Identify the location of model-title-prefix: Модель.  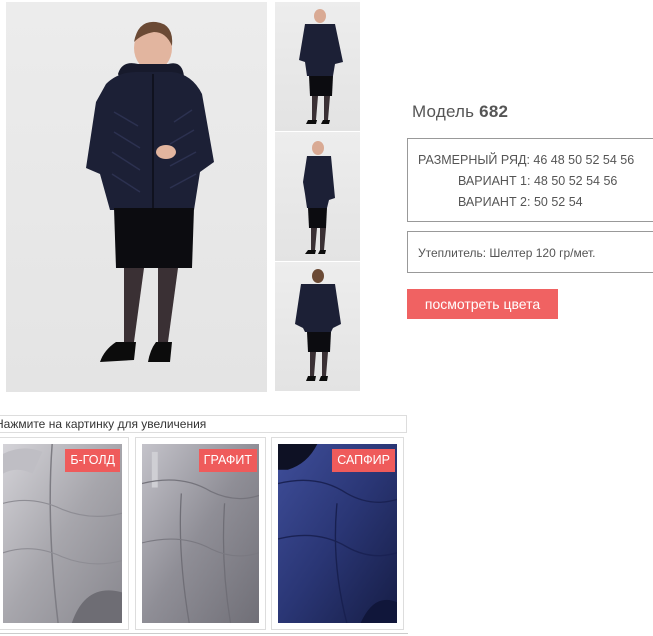
(443, 111).